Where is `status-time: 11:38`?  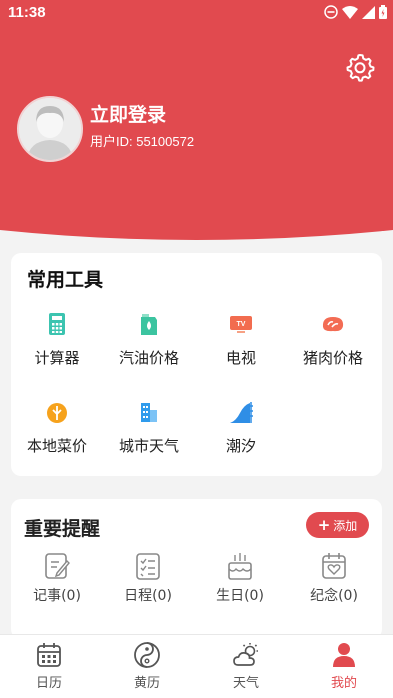 status-time: 11:38 is located at coordinates (27, 12).